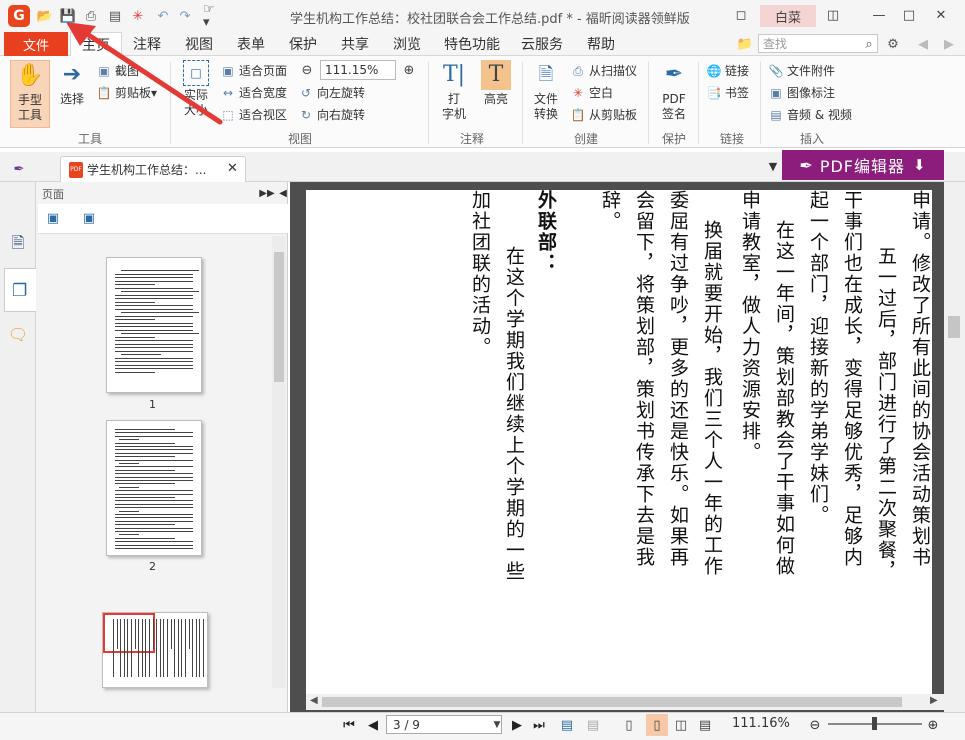 The width and height of the screenshot is (965, 740). Describe the element at coordinates (801, 92) in the screenshot. I see `image-annotation-button: ▣ 图像标注` at that location.